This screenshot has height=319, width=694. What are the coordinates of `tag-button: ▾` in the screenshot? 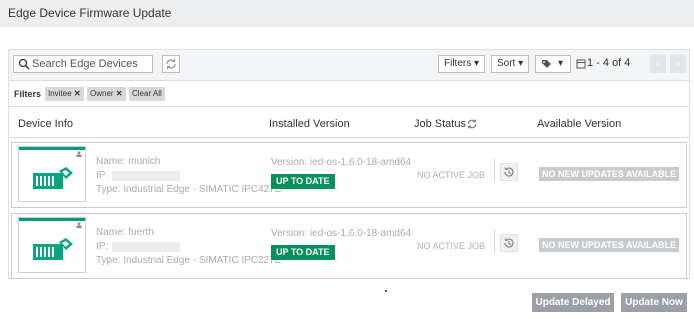 It's located at (553, 64).